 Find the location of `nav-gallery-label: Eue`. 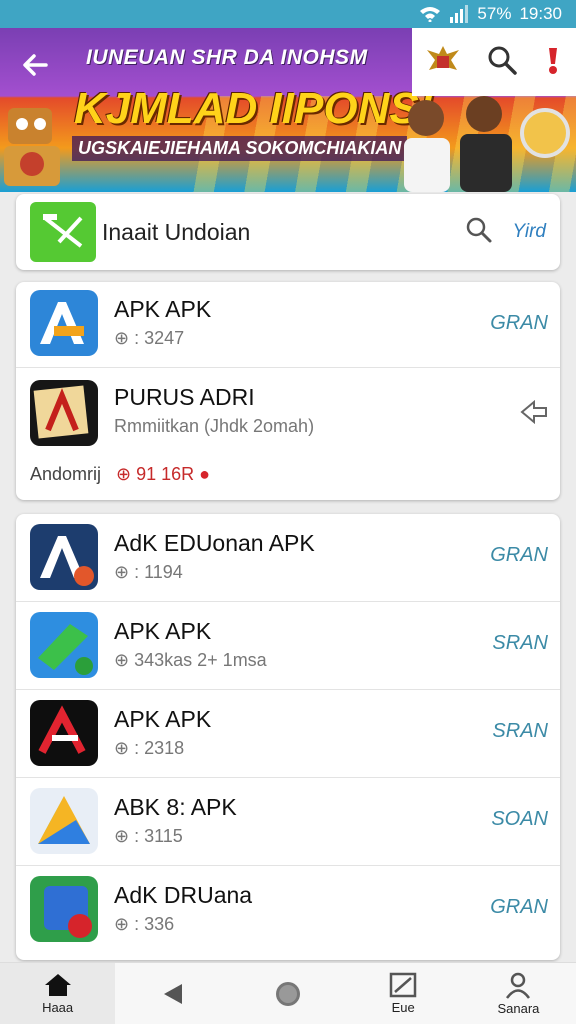

nav-gallery-label: Eue is located at coordinates (403, 1007).